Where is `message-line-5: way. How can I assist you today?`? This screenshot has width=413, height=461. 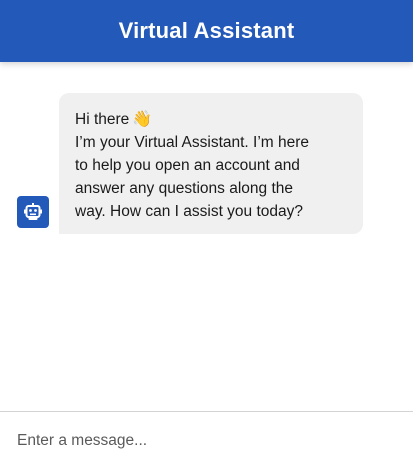
message-line-5: way. How can I assist you today? is located at coordinates (189, 211).